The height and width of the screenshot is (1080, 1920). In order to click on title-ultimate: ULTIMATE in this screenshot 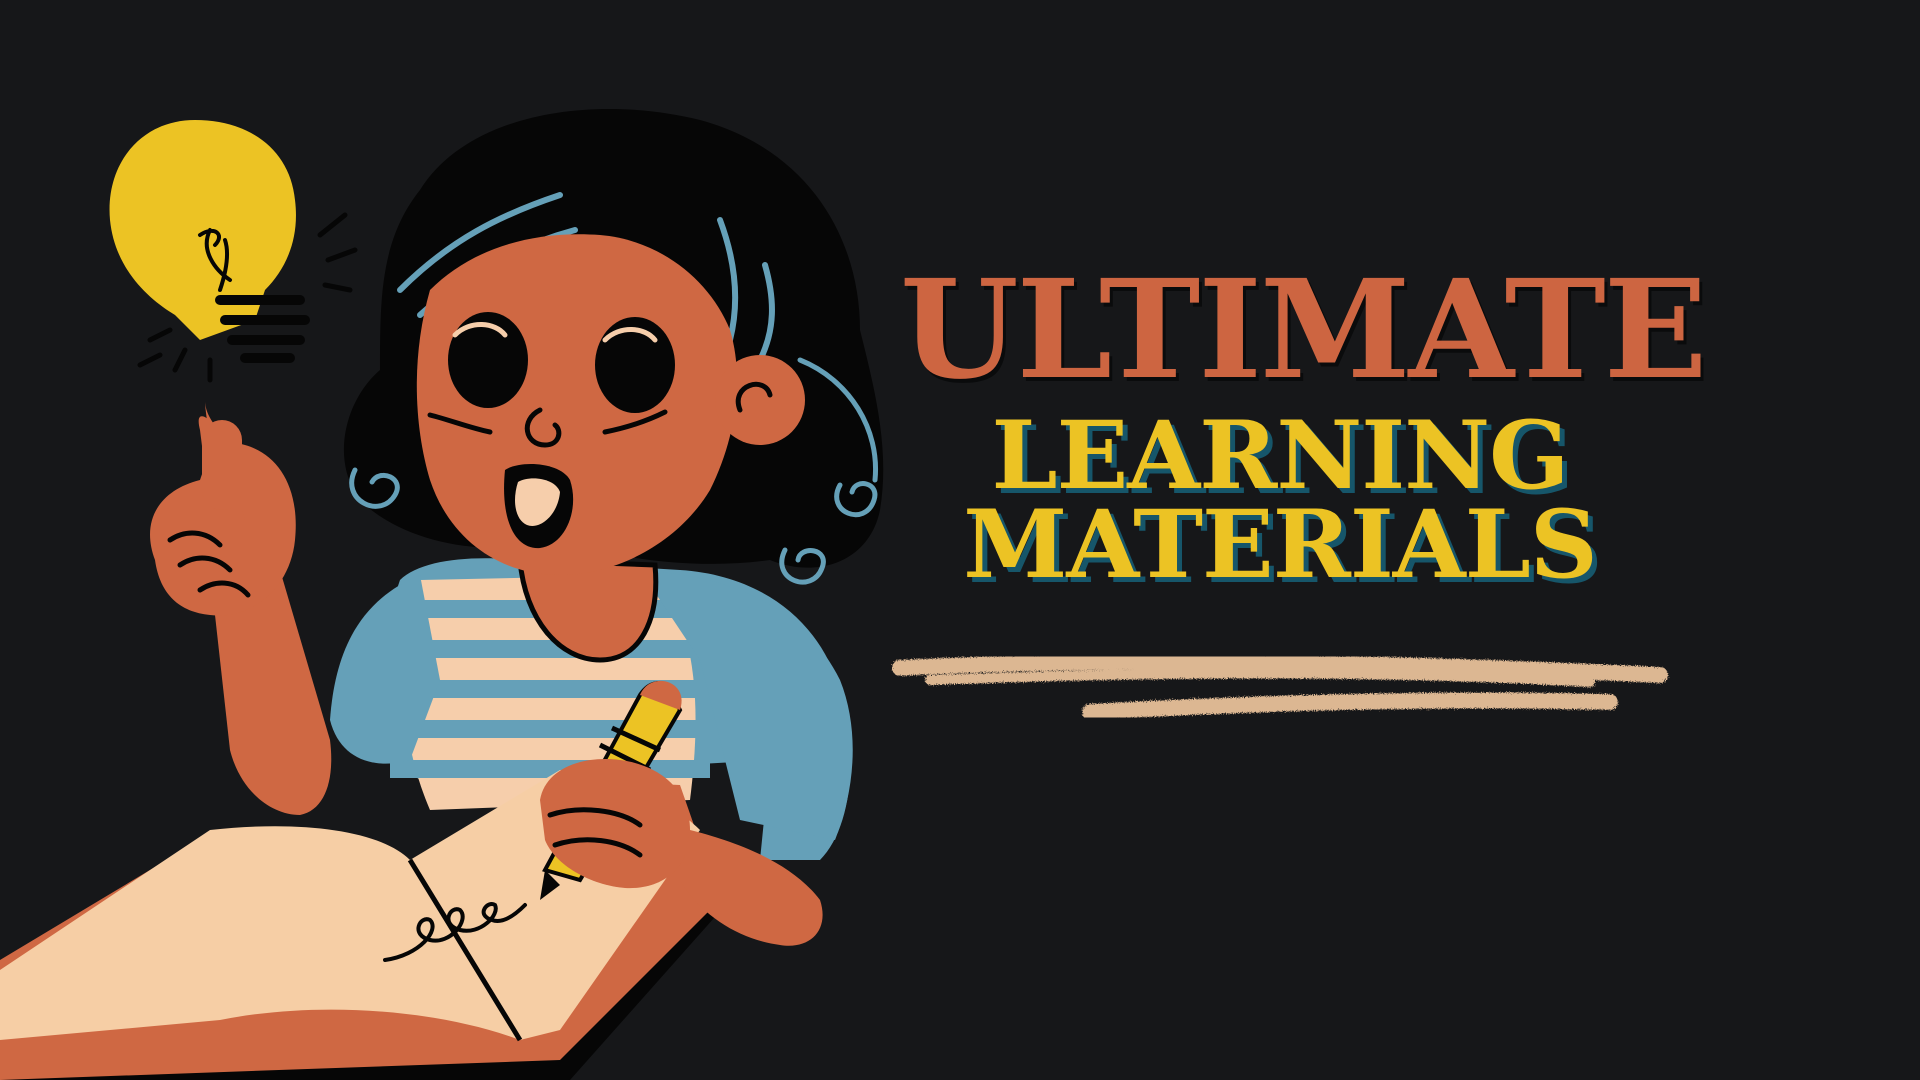, I will do `click(1303, 330)`.